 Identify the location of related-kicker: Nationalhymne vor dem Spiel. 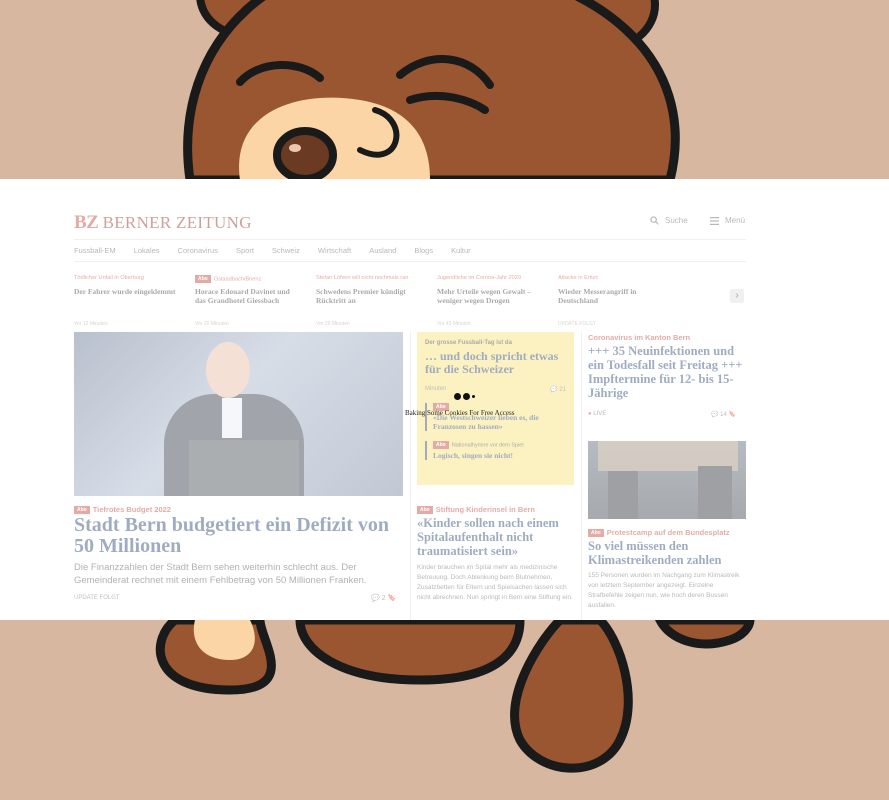
(487, 445).